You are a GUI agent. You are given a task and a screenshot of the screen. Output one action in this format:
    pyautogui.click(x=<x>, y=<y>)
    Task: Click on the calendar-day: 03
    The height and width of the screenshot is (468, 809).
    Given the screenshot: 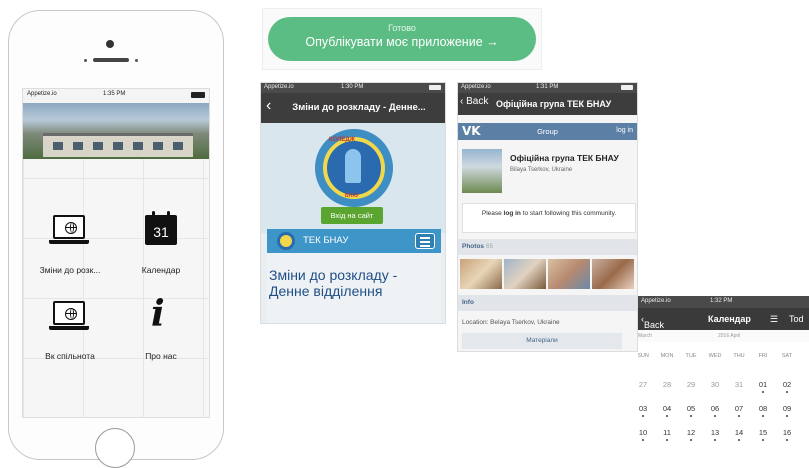 What is the action you would take?
    pyautogui.click(x=645, y=408)
    